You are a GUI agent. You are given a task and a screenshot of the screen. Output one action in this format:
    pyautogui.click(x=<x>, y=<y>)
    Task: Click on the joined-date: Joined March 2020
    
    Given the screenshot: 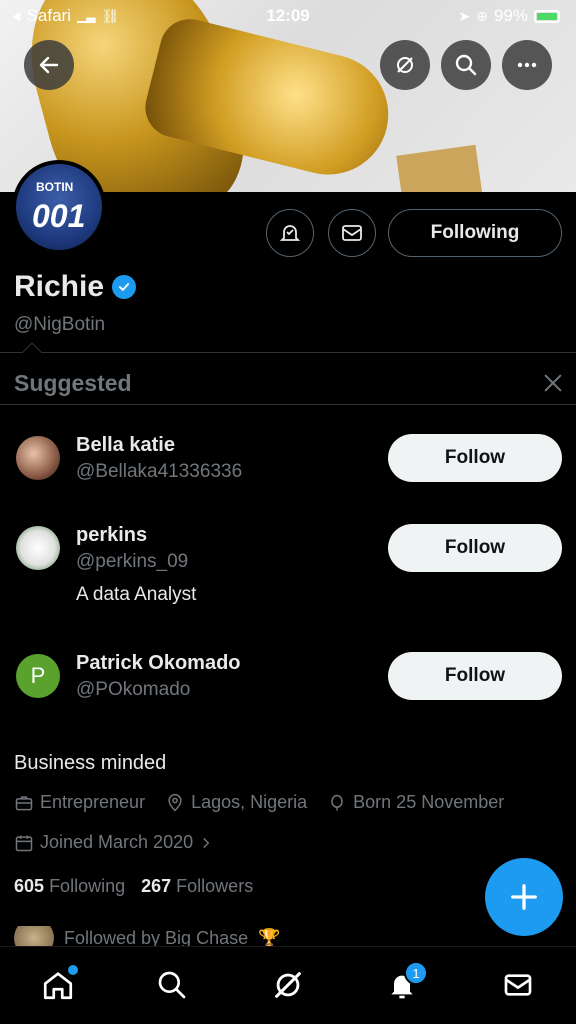 What is the action you would take?
    pyautogui.click(x=117, y=842)
    